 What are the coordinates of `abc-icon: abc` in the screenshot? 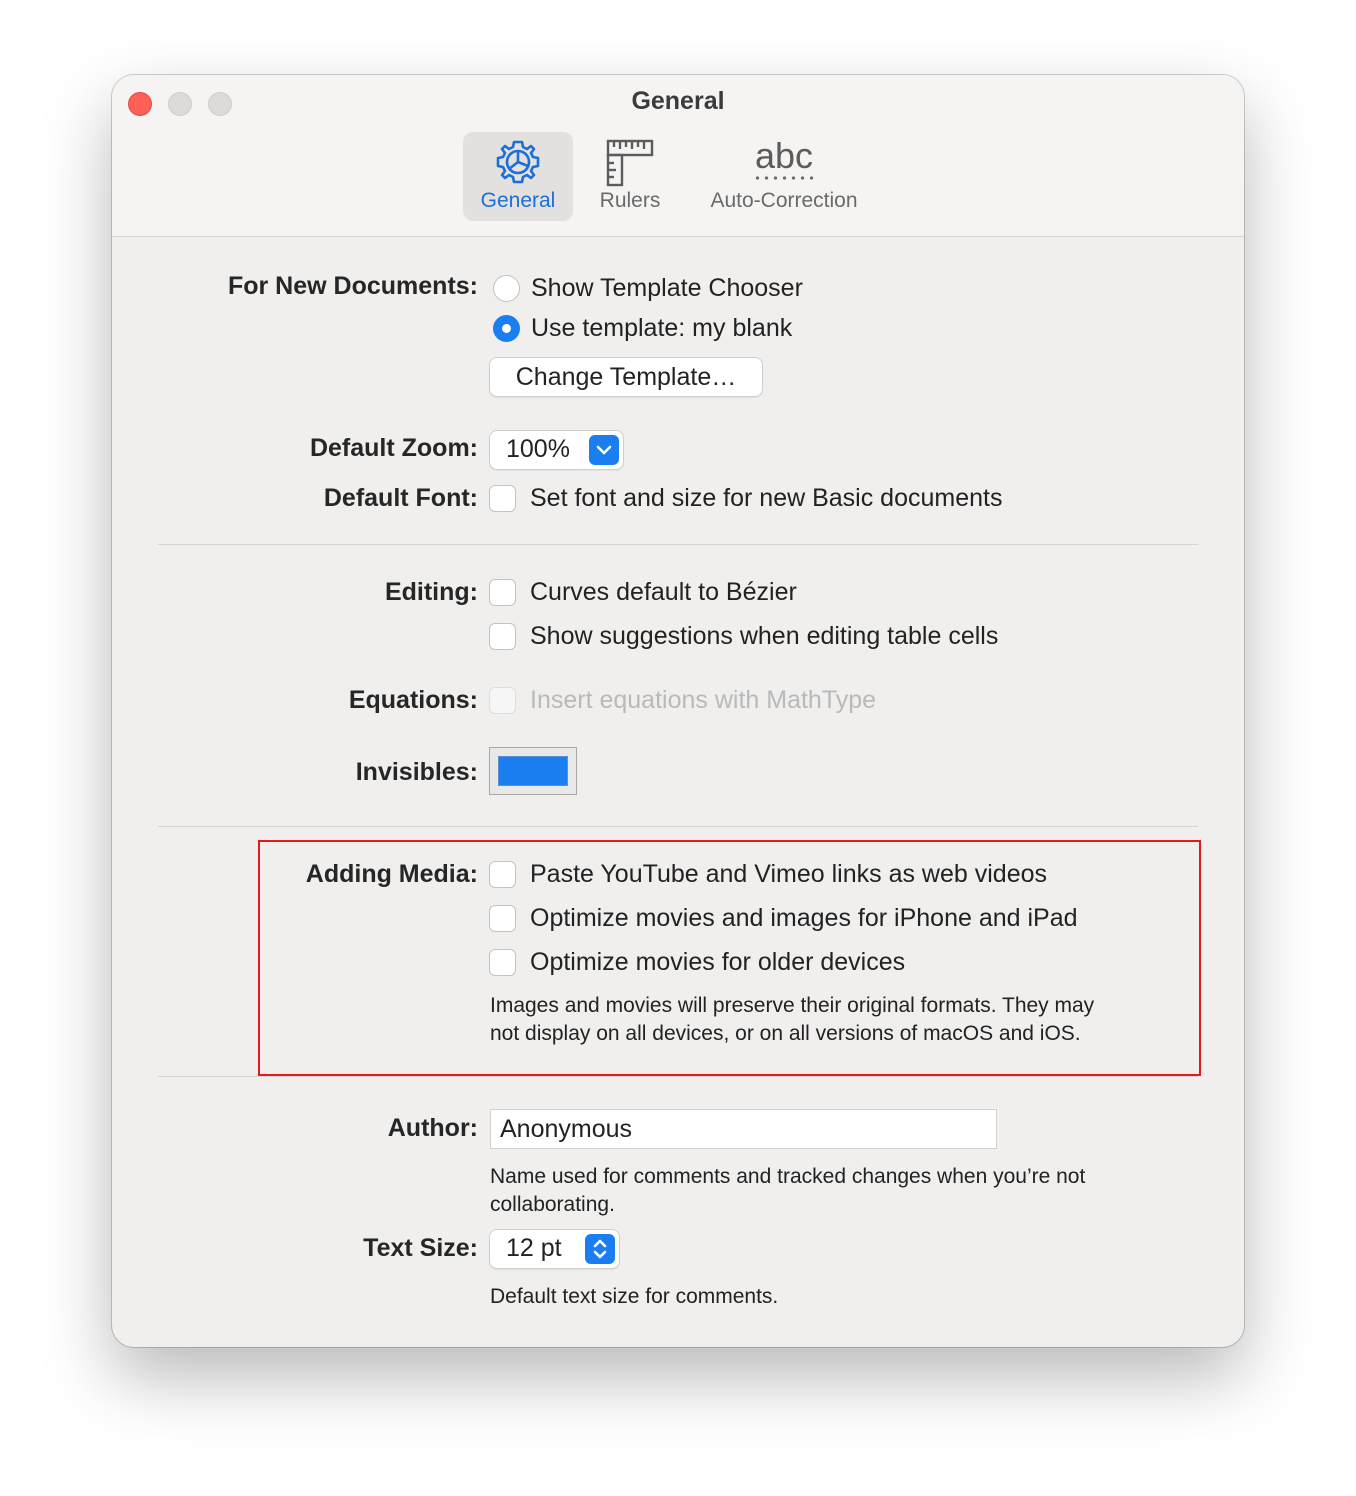 It's located at (784, 155).